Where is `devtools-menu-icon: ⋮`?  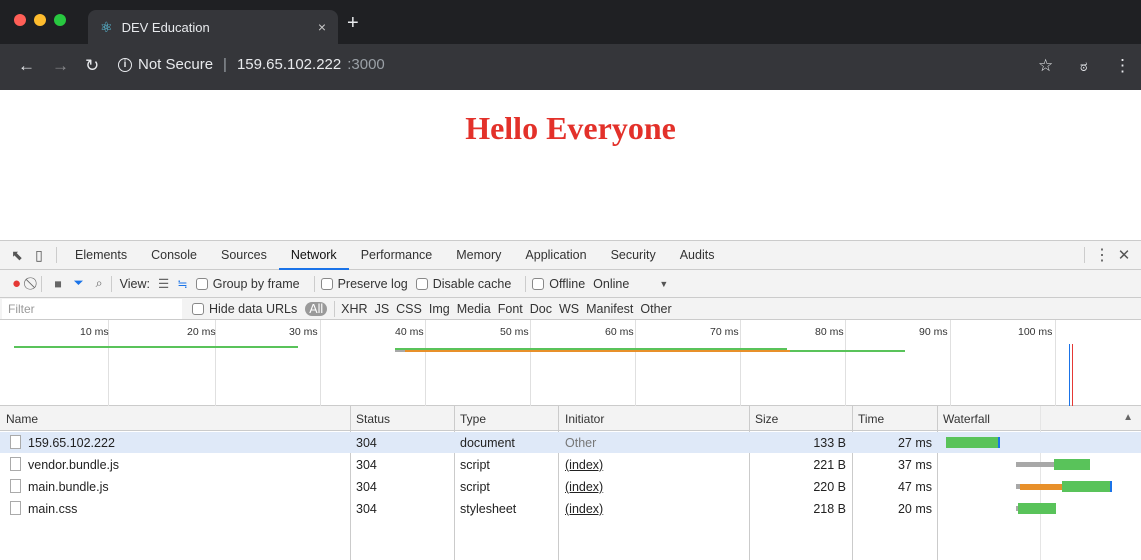 devtools-menu-icon: ⋮ is located at coordinates (1102, 255).